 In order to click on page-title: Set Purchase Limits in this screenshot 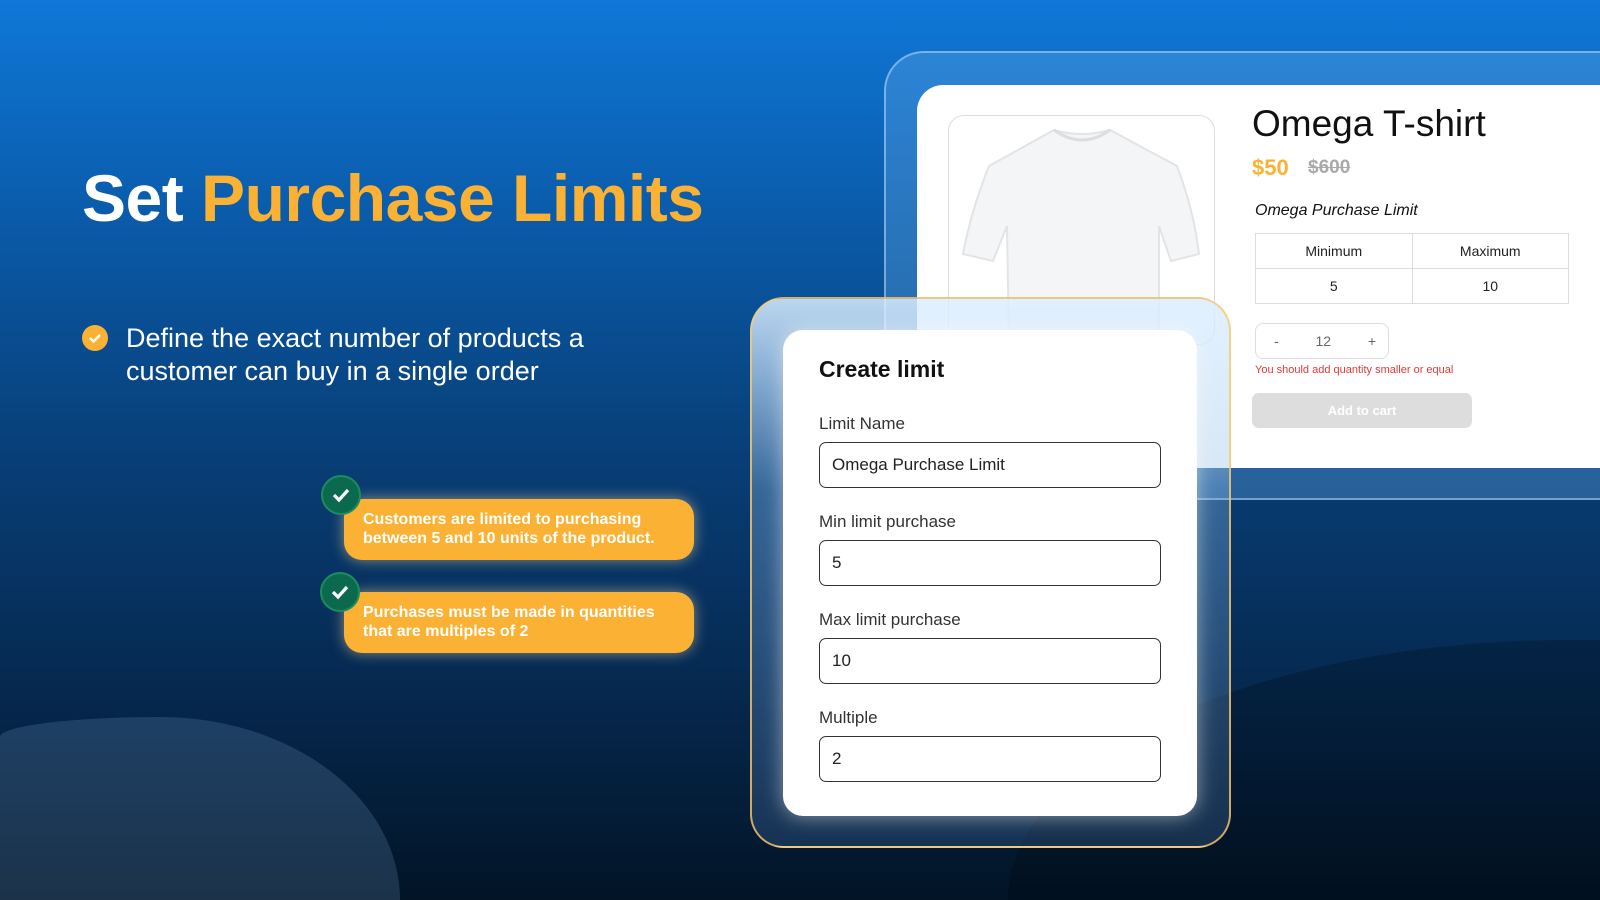, I will do `click(393, 198)`.